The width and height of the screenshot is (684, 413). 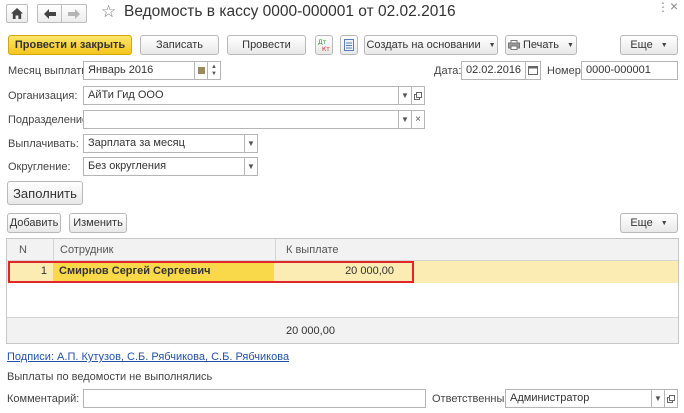 What do you see at coordinates (312, 250) in the screenshot?
I see `column-header-amount: К выплате` at bounding box center [312, 250].